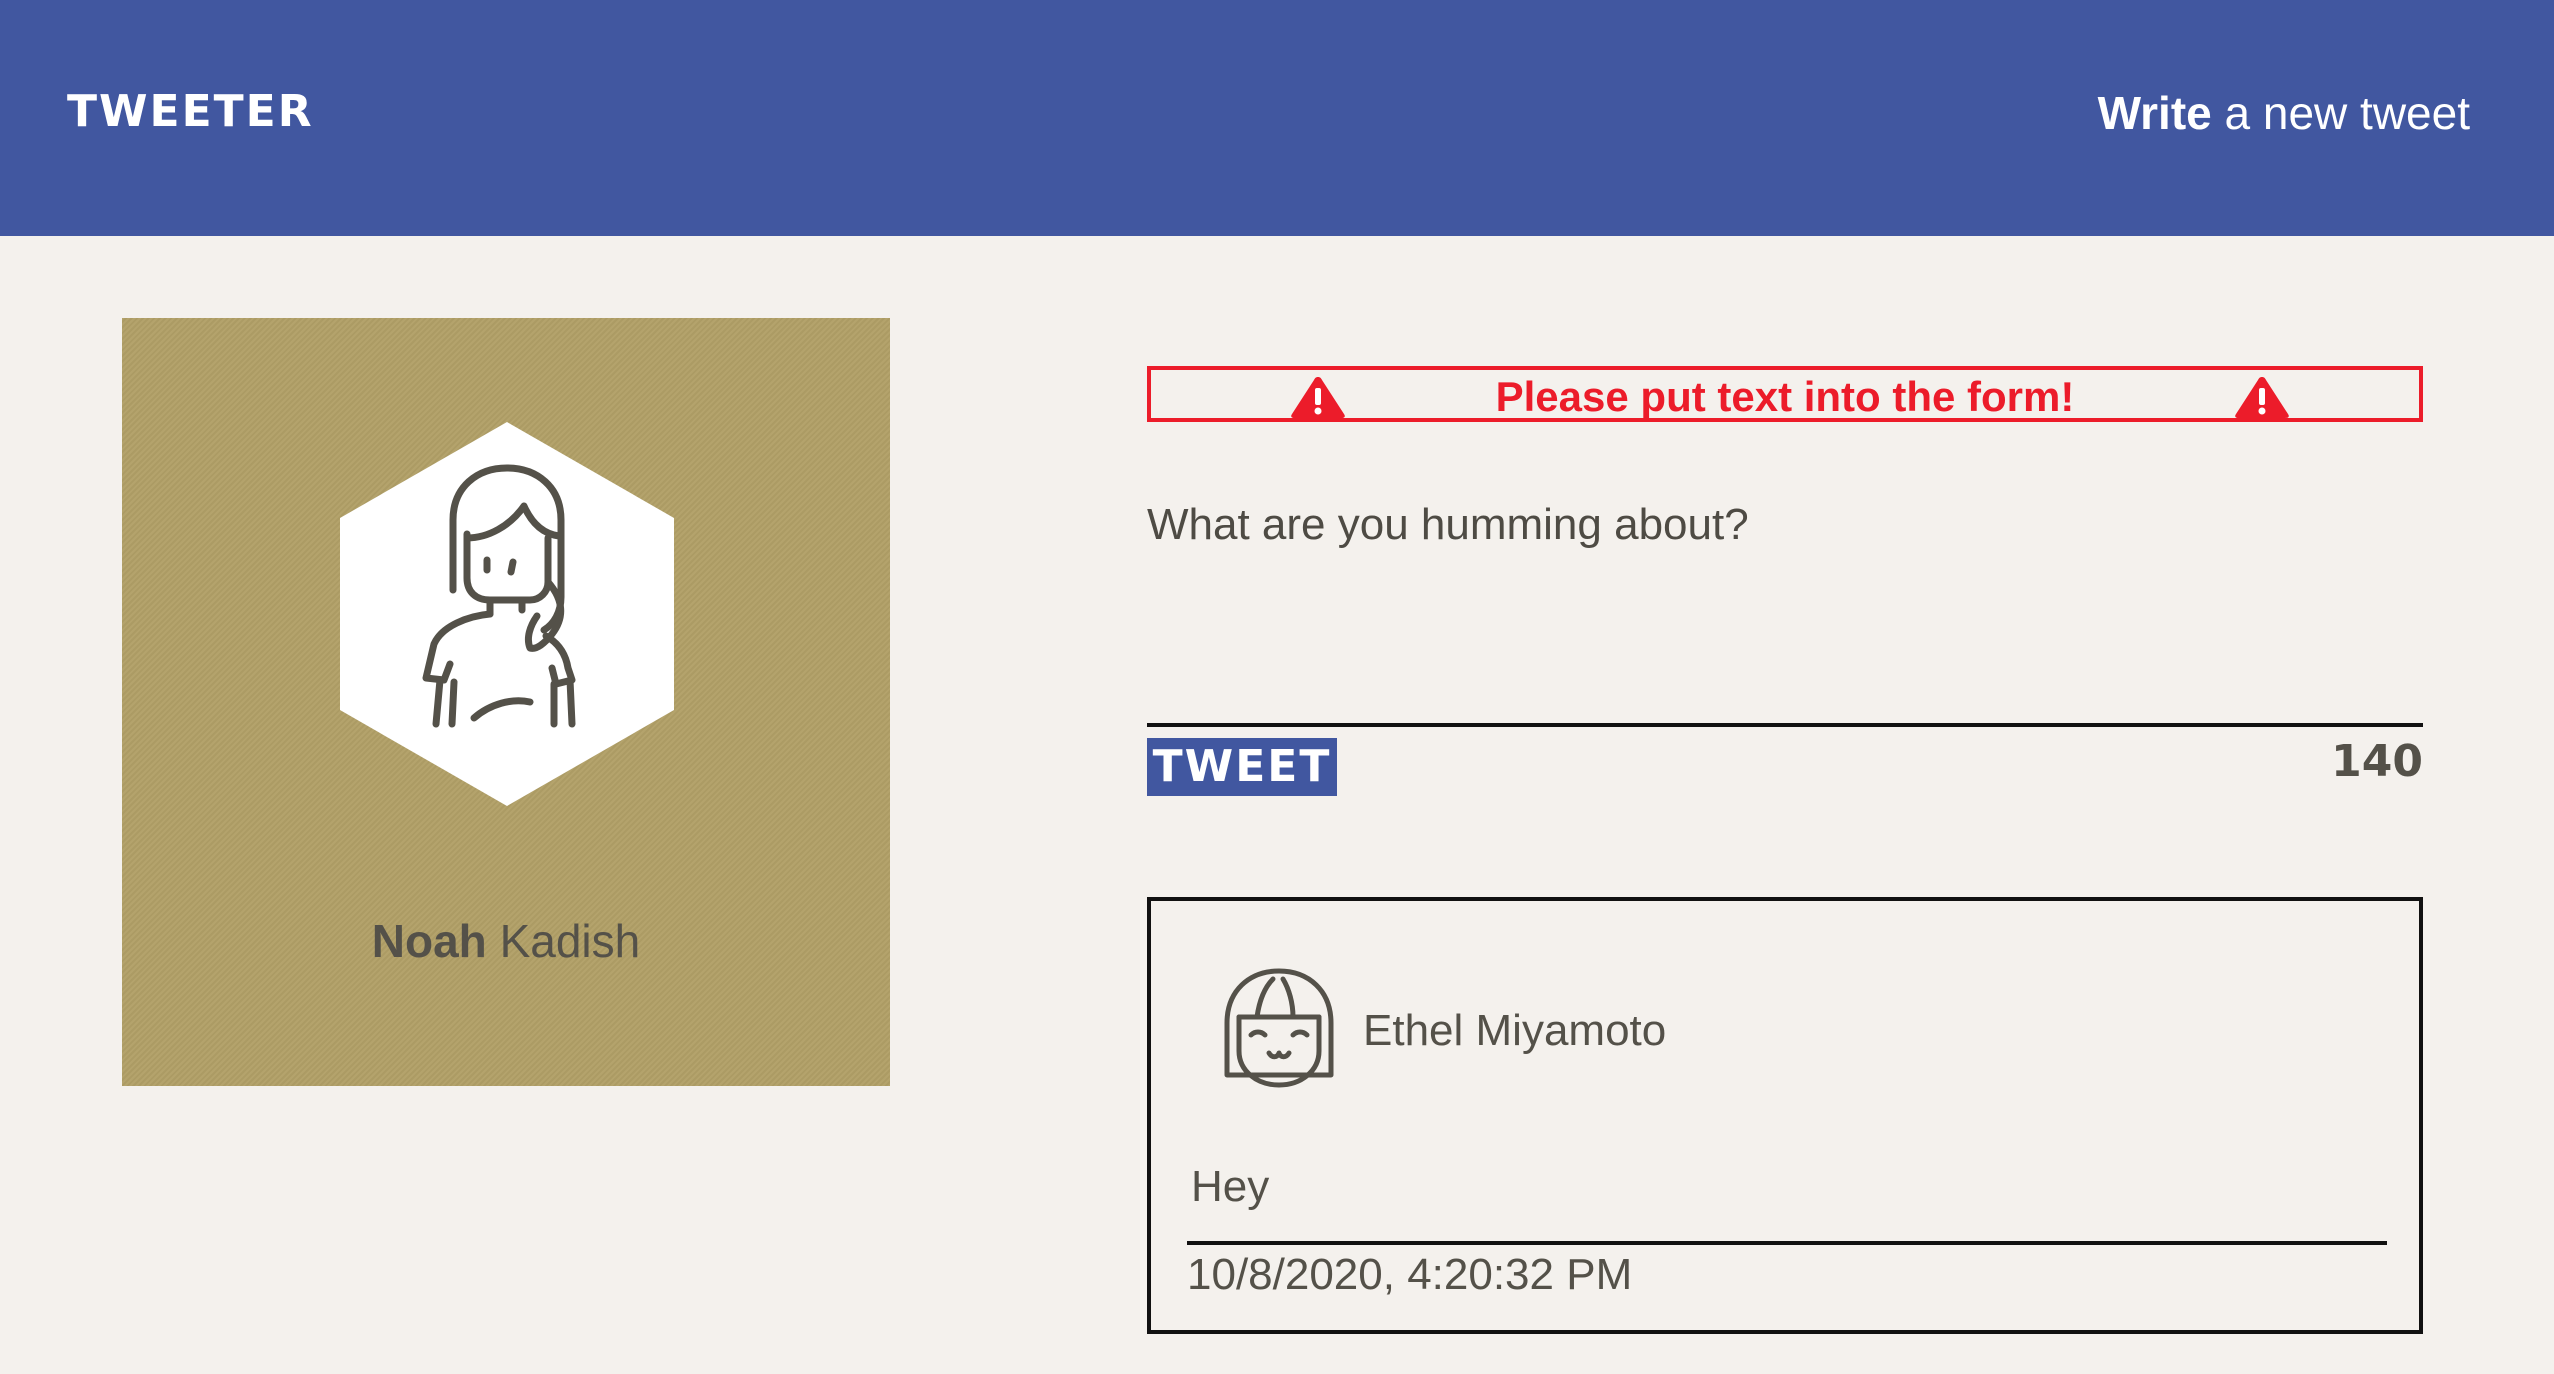  Describe the element at coordinates (1410, 1274) in the screenshot. I see `tweet-timestamp: 10/8/2020, 4:20:32 PM` at that location.